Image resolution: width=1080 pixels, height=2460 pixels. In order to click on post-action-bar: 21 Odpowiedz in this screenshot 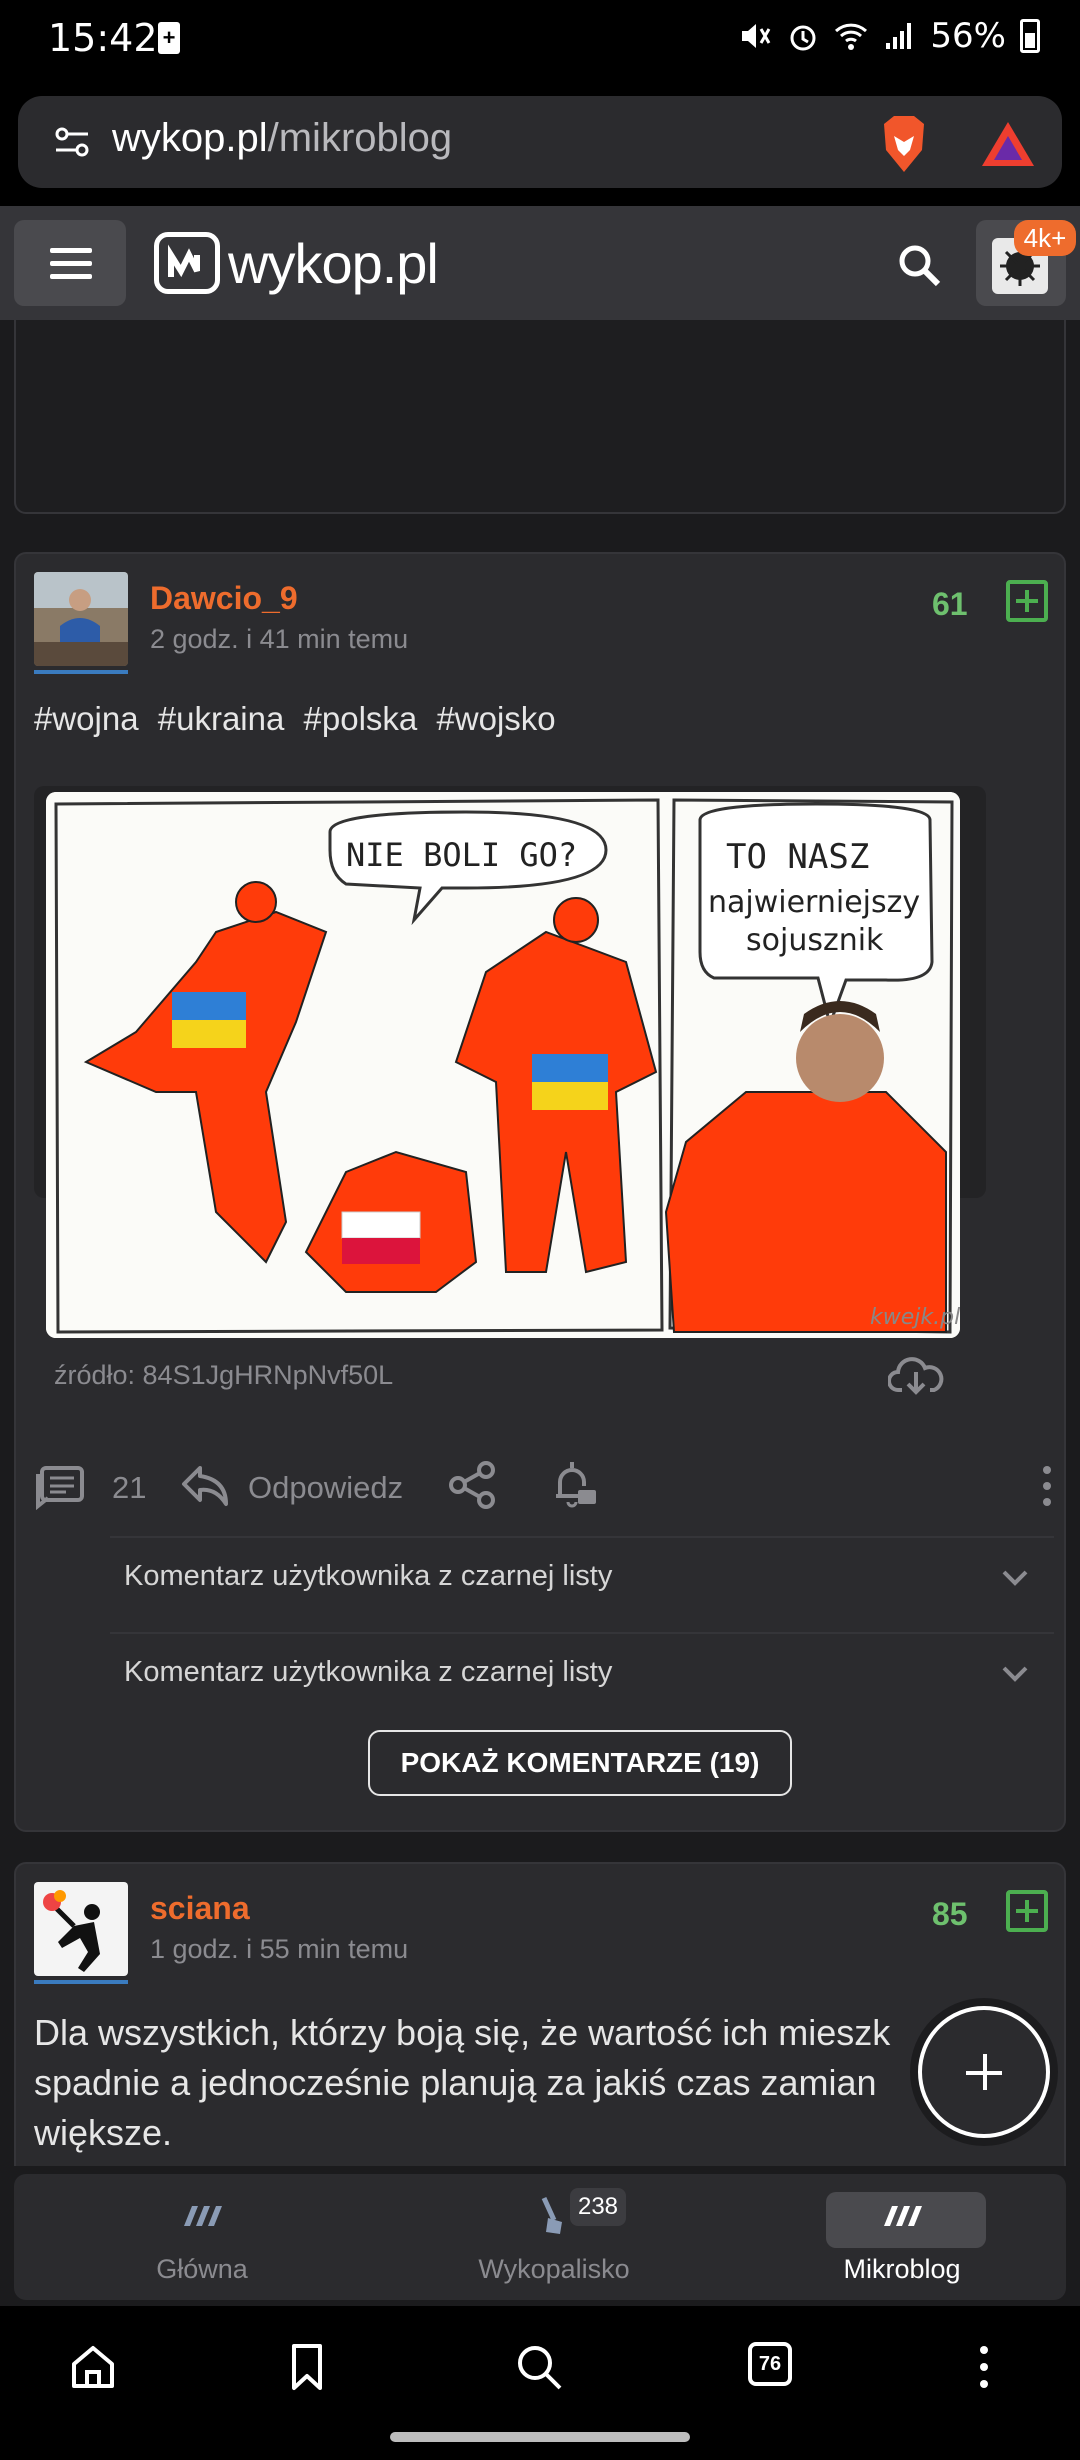, I will do `click(544, 1489)`.